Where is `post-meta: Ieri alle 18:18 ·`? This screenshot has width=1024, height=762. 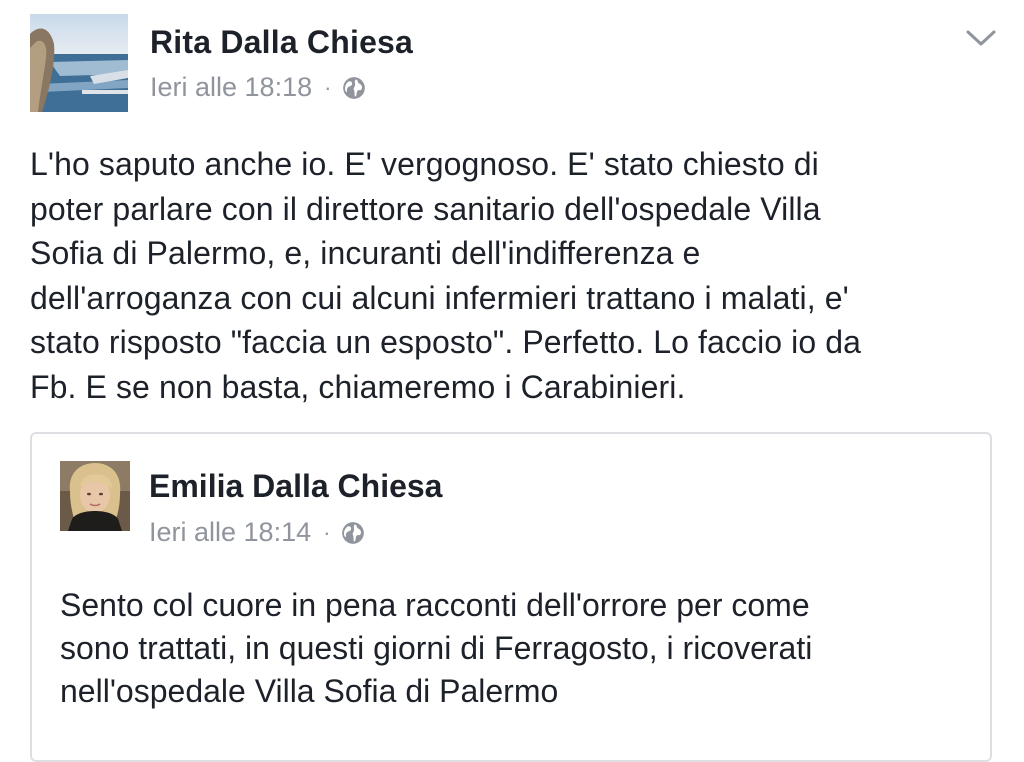 post-meta: Ieri alle 18:18 · is located at coordinates (258, 87).